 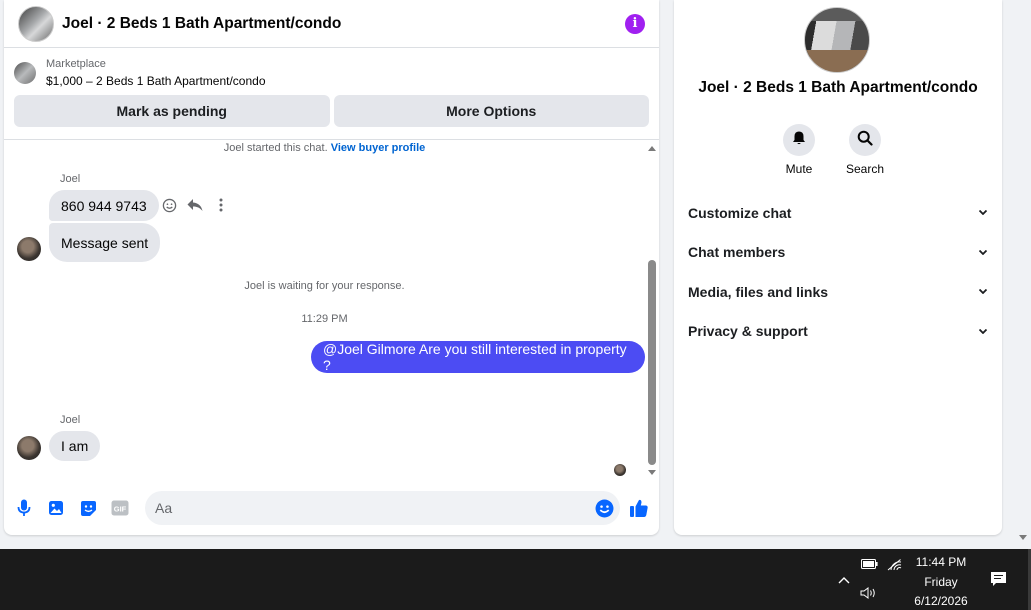 I want to click on react-emoji-icon, so click(x=169, y=205).